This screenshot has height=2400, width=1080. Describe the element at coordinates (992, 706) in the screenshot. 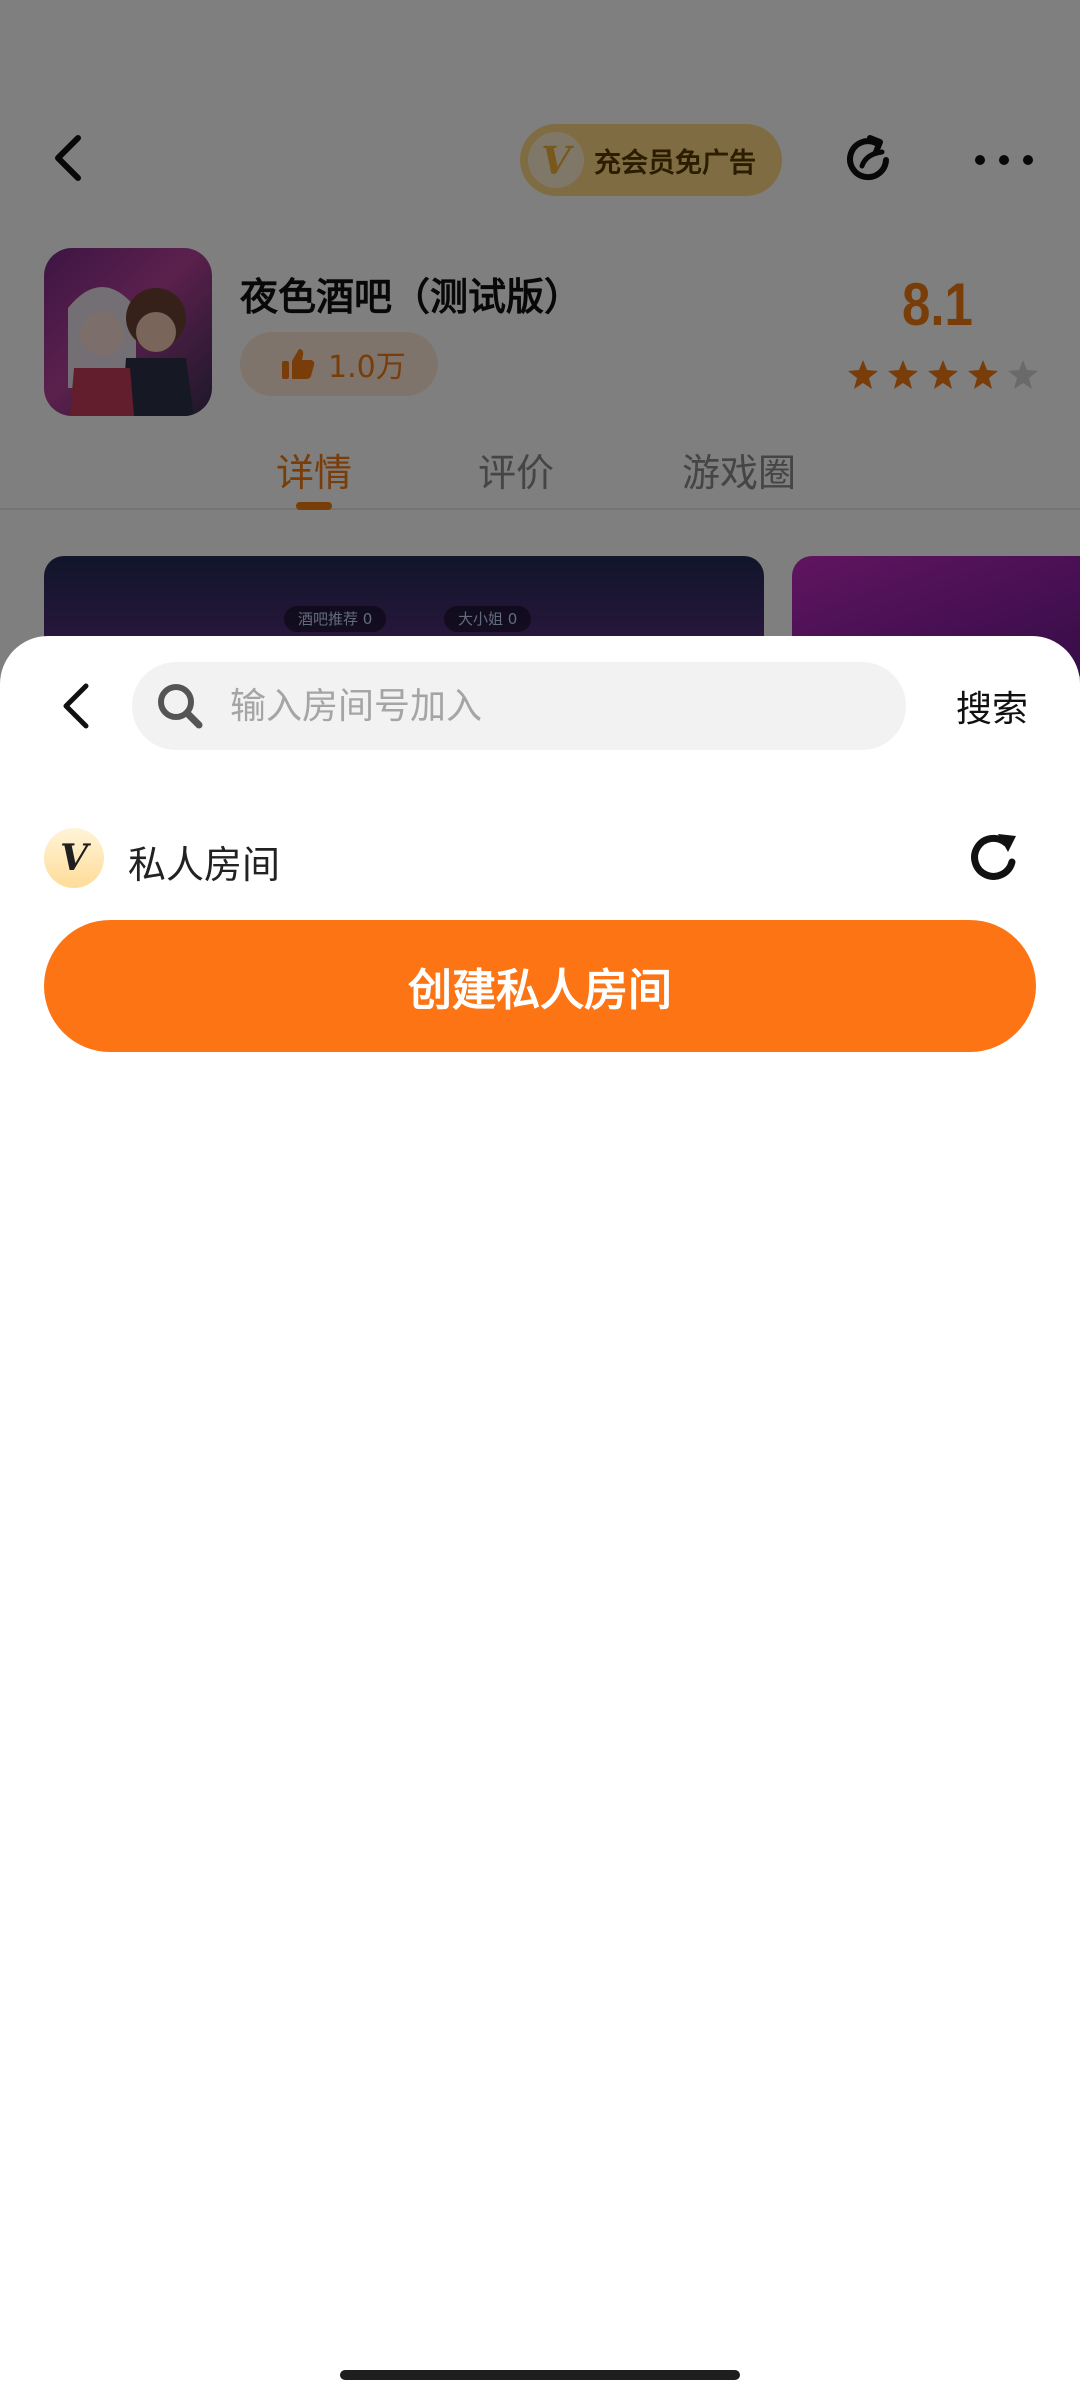

I see `search-button: 搜索` at that location.